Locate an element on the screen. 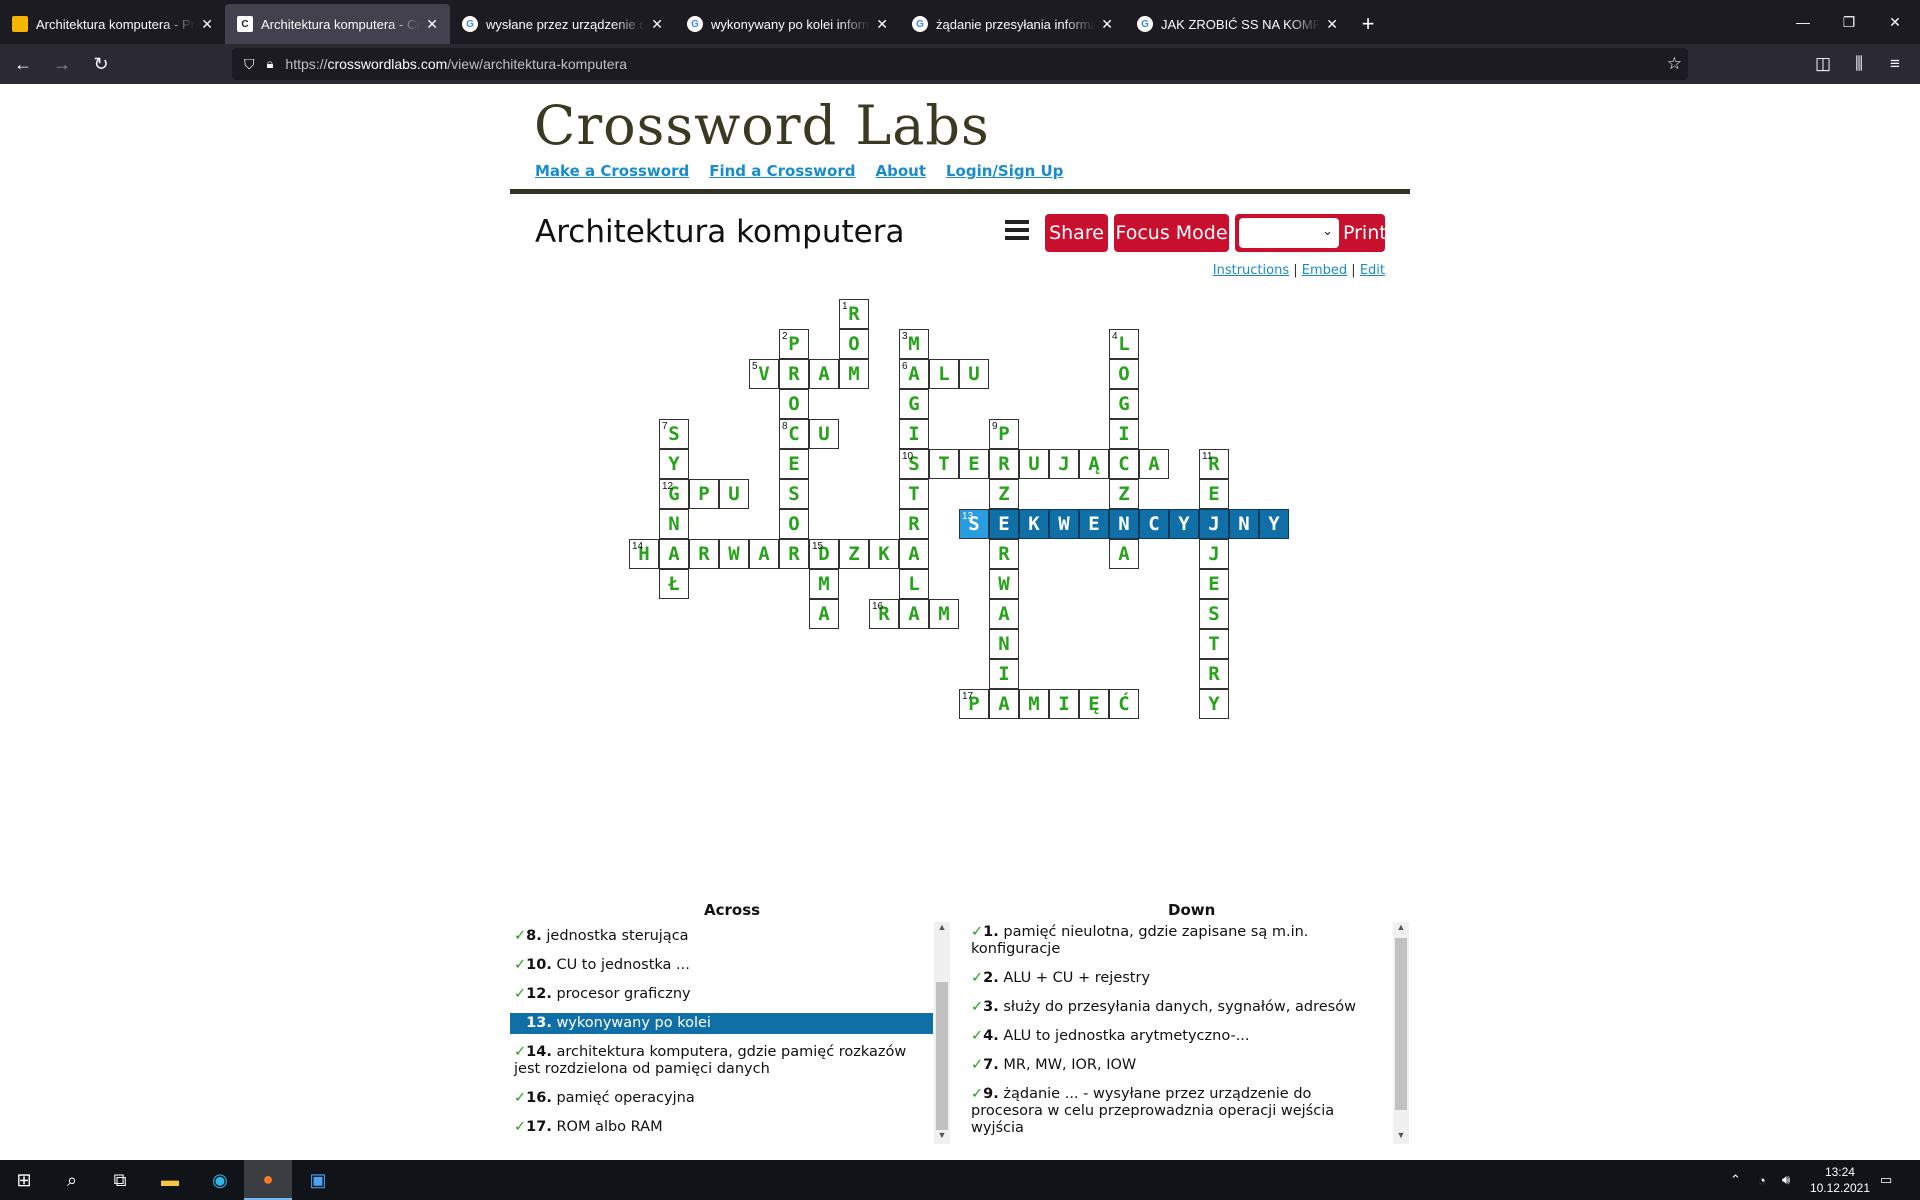 The image size is (1920, 1200). across-clue: ✓17. ROM albo RAM is located at coordinates (721, 1127).